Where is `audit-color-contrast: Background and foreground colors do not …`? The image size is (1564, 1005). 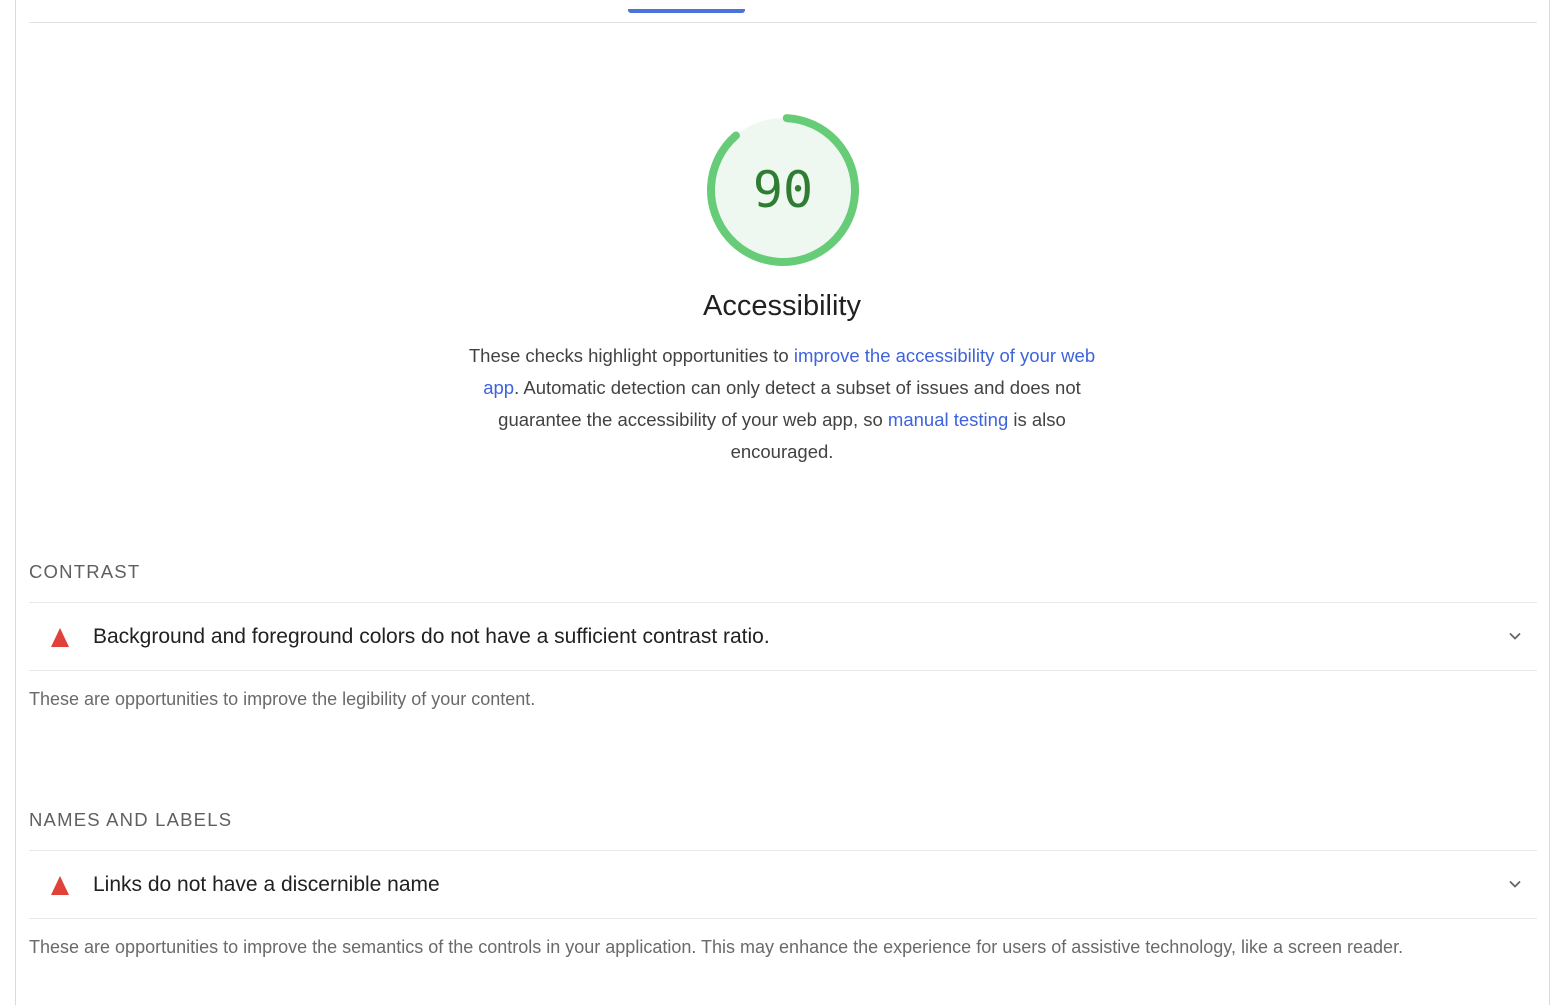 audit-color-contrast: Background and foreground colors do not … is located at coordinates (783, 636).